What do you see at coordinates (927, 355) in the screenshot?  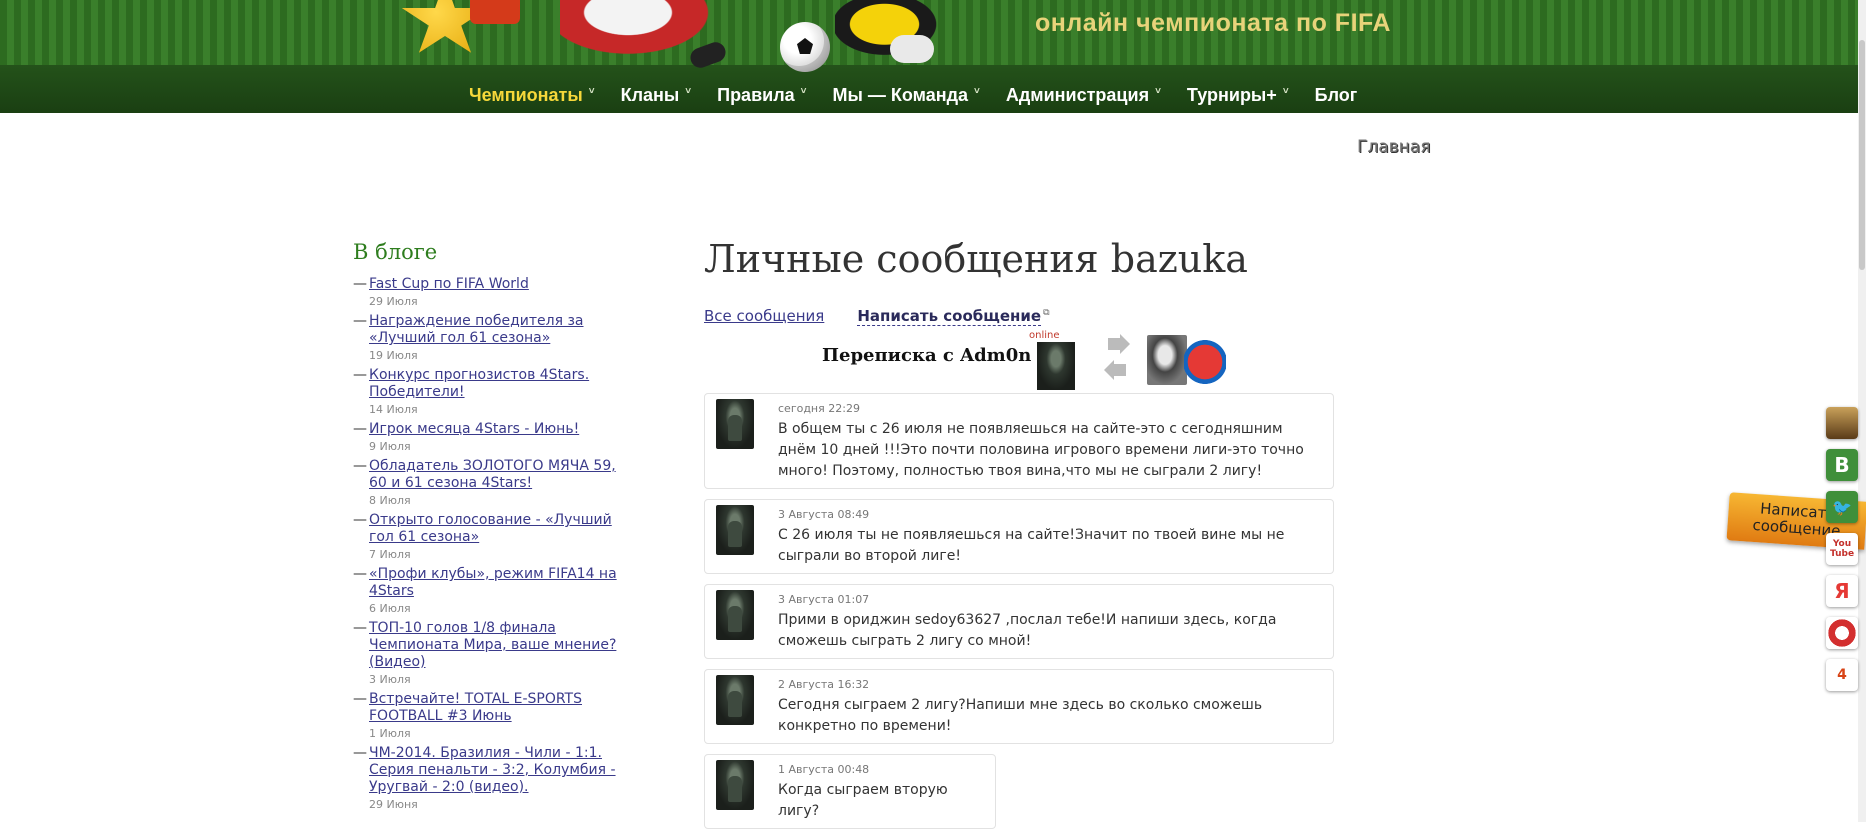 I see `correspondence-title: Переписка с Adm0n` at bounding box center [927, 355].